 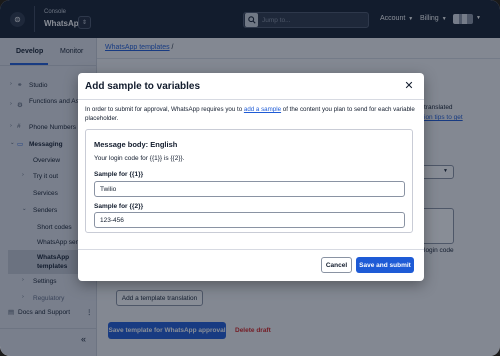 I want to click on sample-1-input, so click(x=249, y=189).